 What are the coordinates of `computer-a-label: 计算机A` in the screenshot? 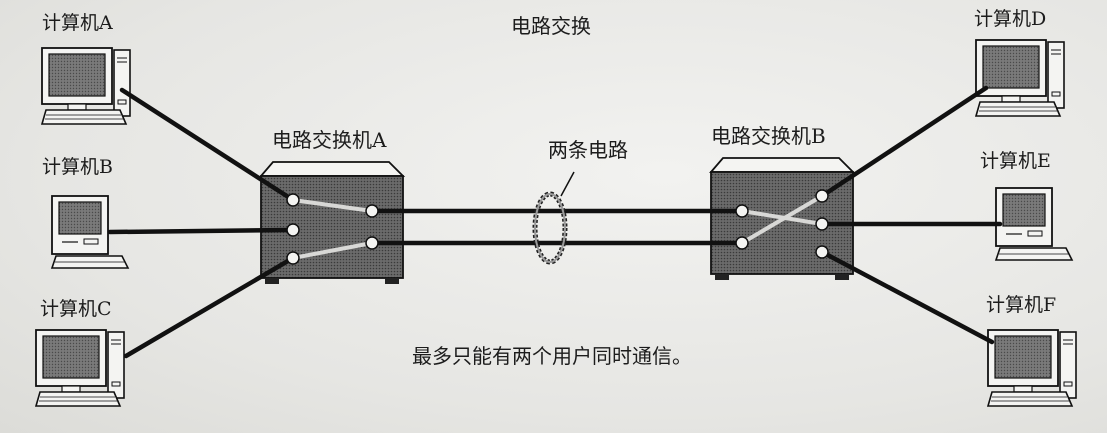 It's located at (77, 23).